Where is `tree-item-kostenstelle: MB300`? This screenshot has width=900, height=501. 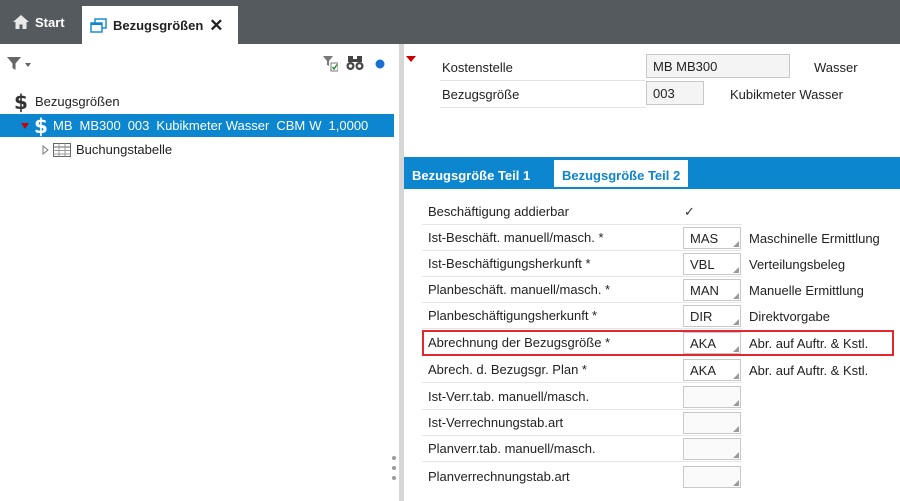
tree-item-kostenstelle: MB300 is located at coordinates (100, 125).